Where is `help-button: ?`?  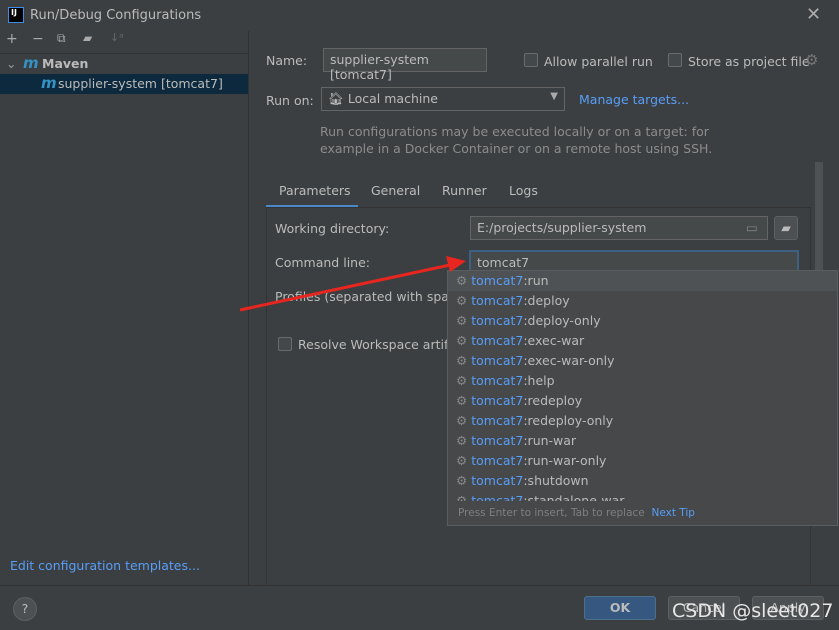
help-button: ? is located at coordinates (25, 609).